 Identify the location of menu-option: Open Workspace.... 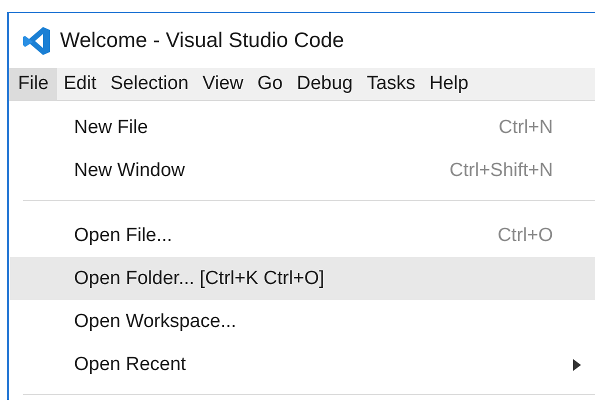
(302, 321).